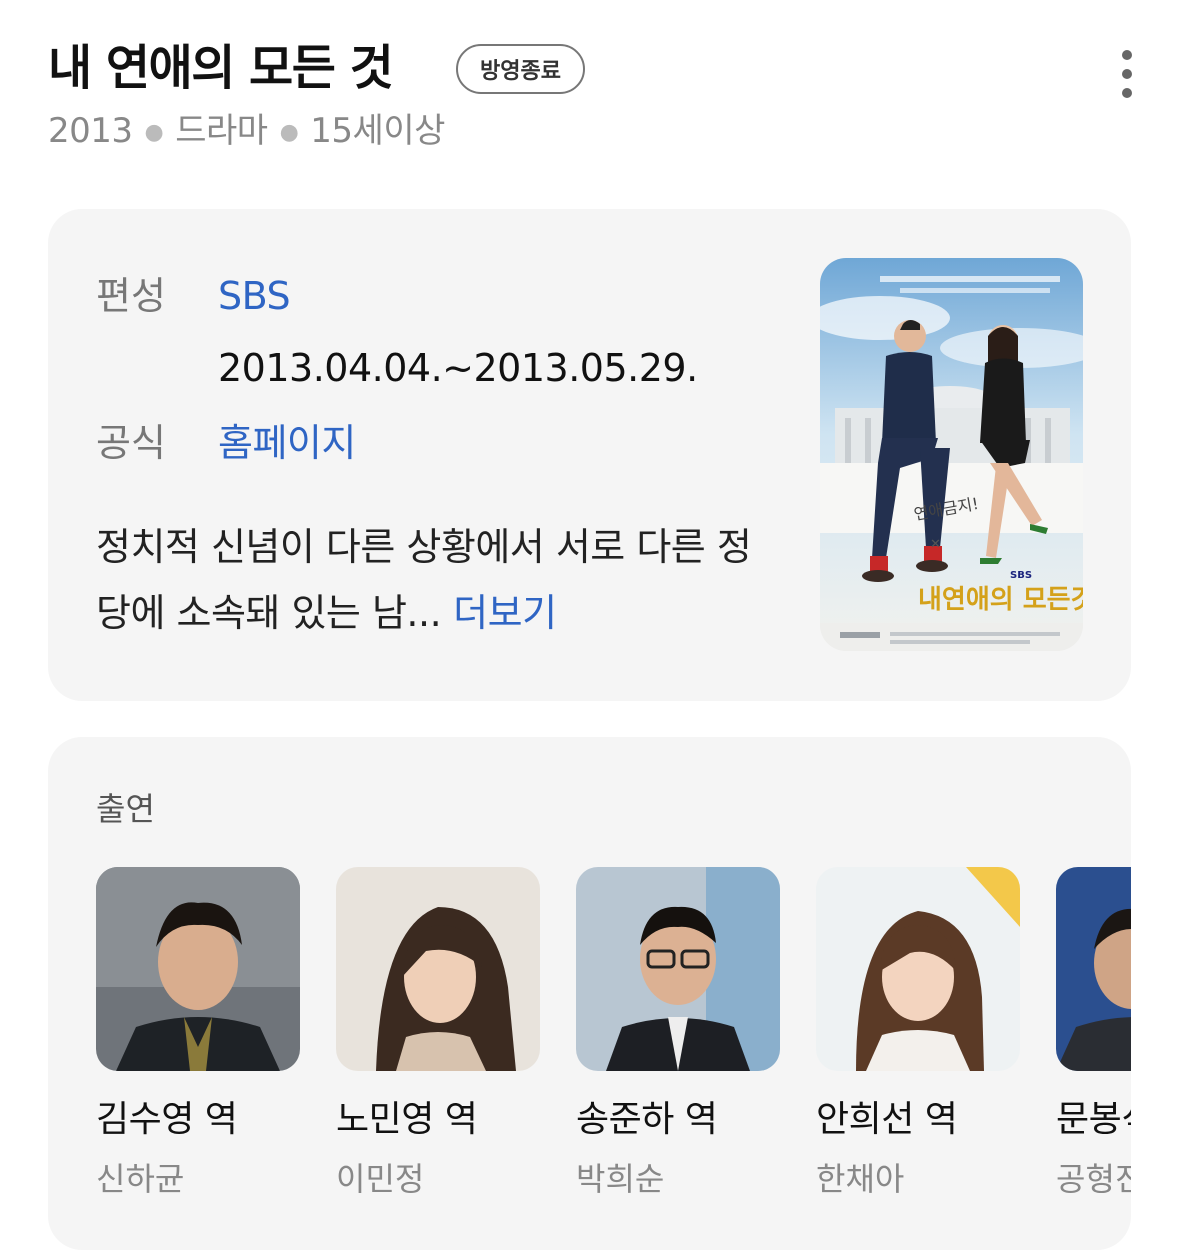 The height and width of the screenshot is (1258, 1179). I want to click on poster-network-logo: SBS, so click(1021, 575).